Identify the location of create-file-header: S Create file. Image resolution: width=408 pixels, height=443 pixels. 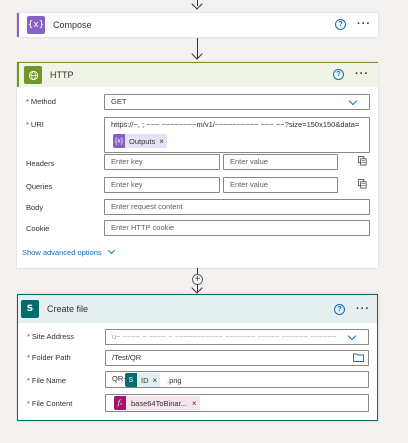
(197, 309).